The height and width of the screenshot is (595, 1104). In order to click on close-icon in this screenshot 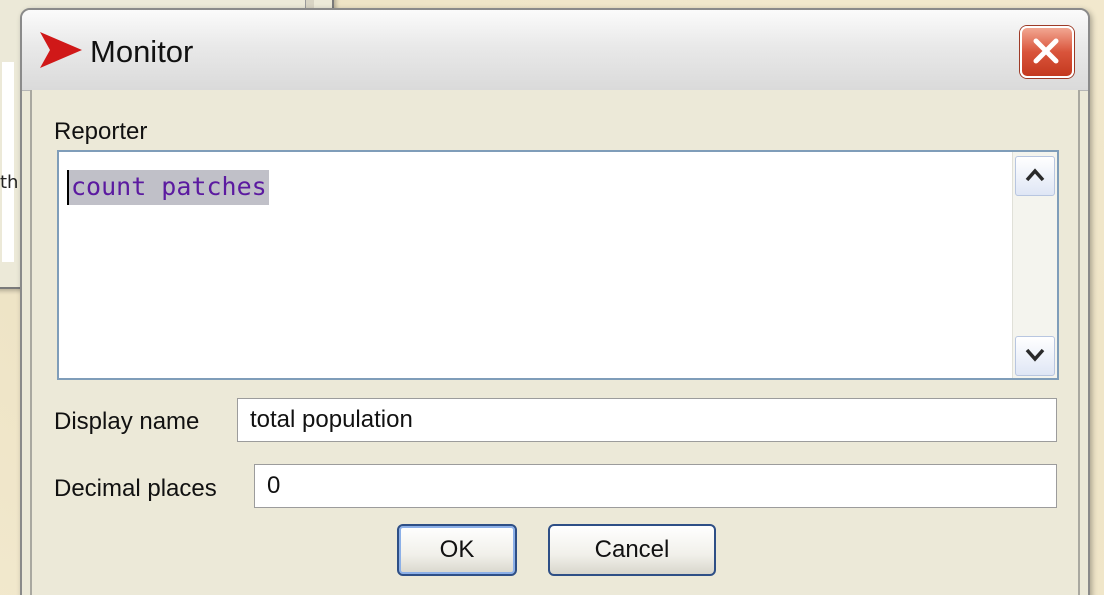, I will do `click(1046, 51)`.